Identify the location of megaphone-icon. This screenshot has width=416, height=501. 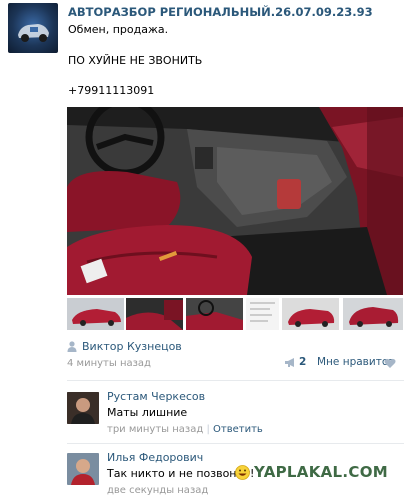
(290, 364).